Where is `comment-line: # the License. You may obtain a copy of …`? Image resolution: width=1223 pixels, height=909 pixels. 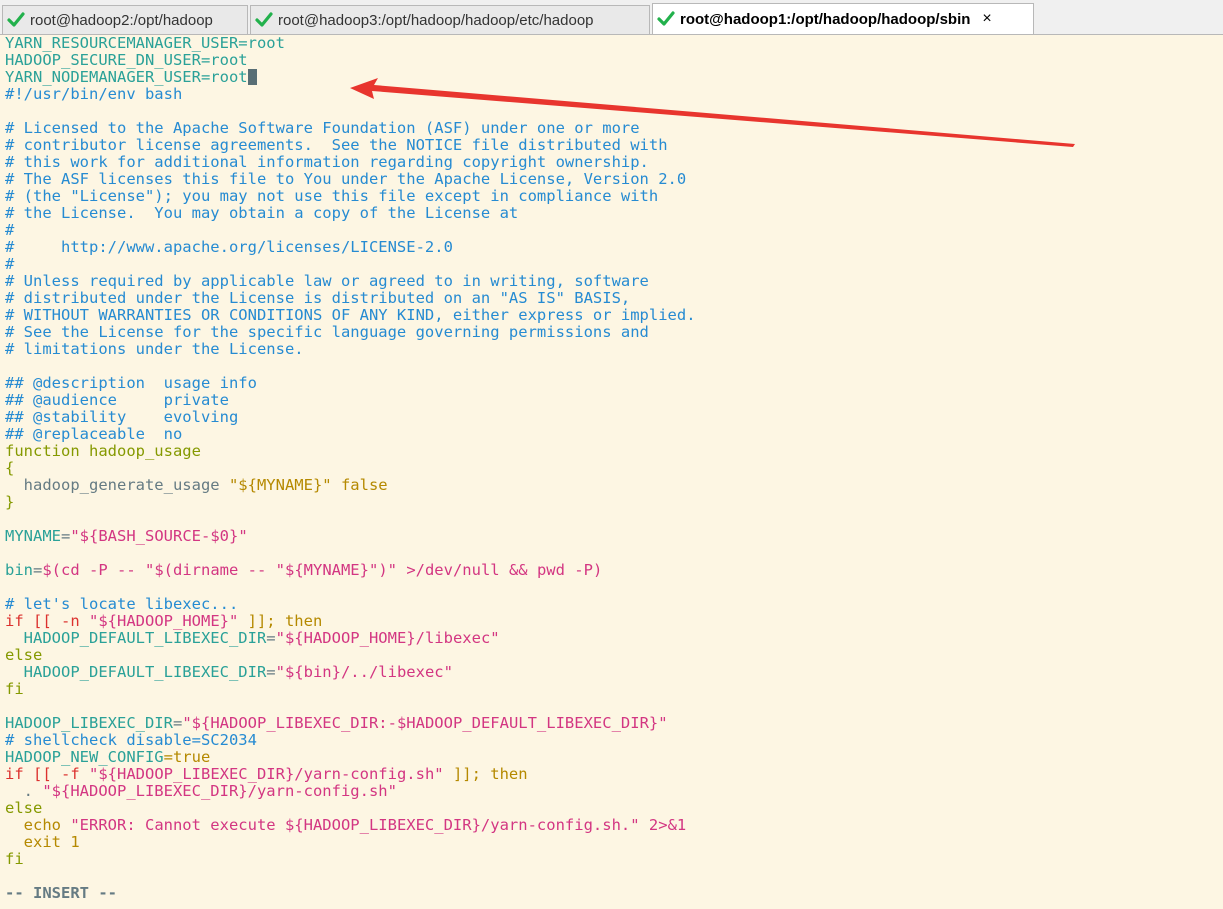
comment-line: # the License. You may obtain a copy of … is located at coordinates (262, 213).